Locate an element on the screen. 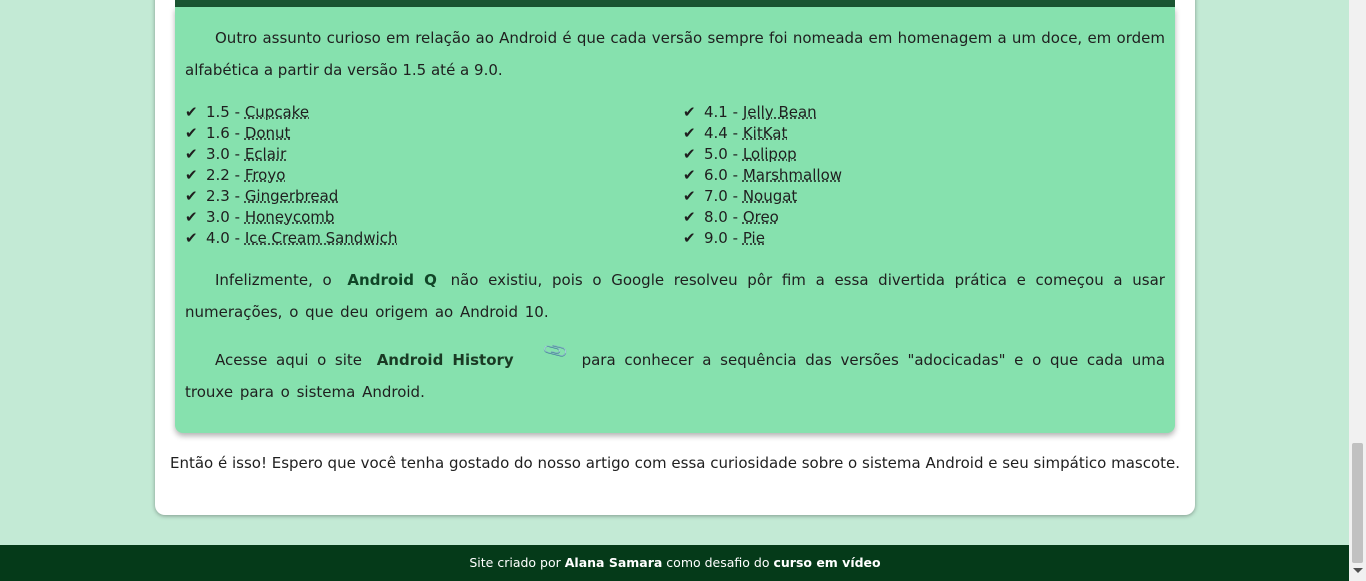  version-name: Cupcake is located at coordinates (277, 112).